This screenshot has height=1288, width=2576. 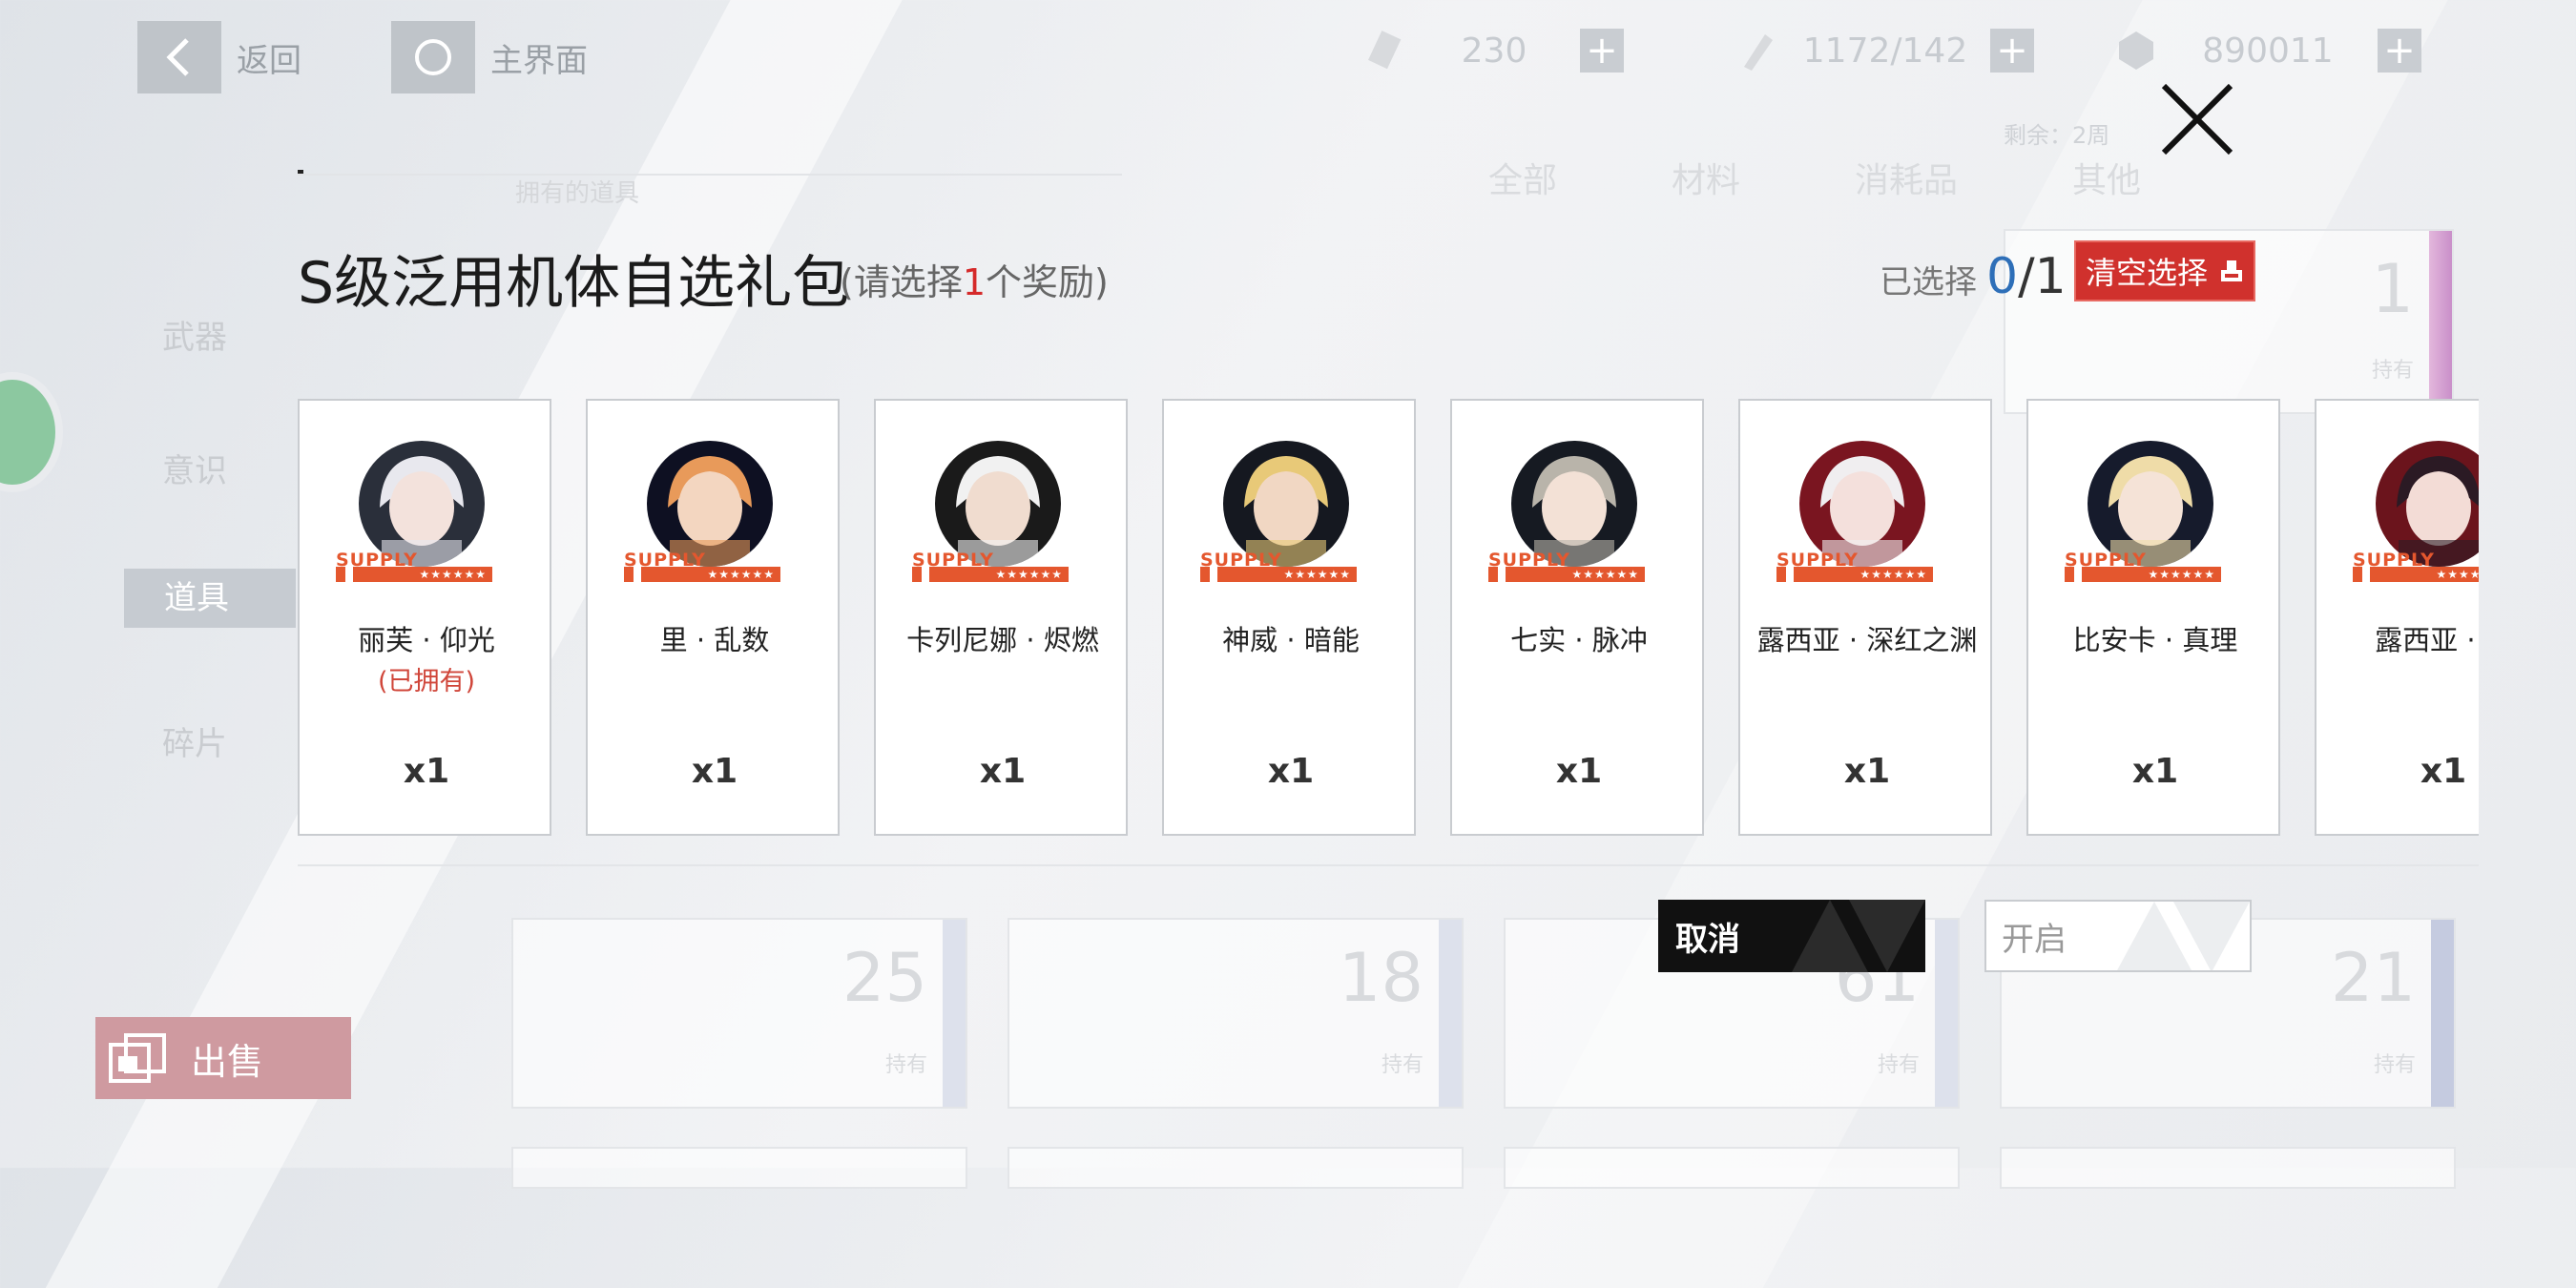 What do you see at coordinates (2153, 617) in the screenshot?
I see `reward-card: SUPPLY ★★★★★★ 比安卡 · 真理 x1` at bounding box center [2153, 617].